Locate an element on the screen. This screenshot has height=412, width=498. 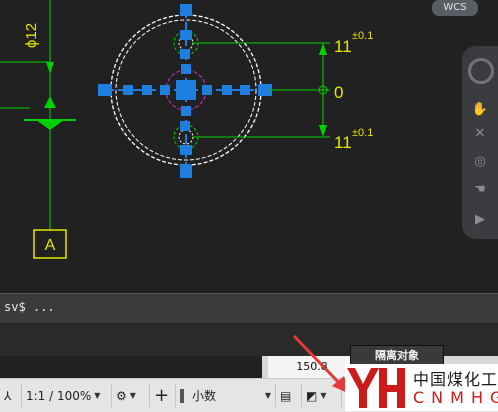
hand-icon: ☚ is located at coordinates (480, 190).